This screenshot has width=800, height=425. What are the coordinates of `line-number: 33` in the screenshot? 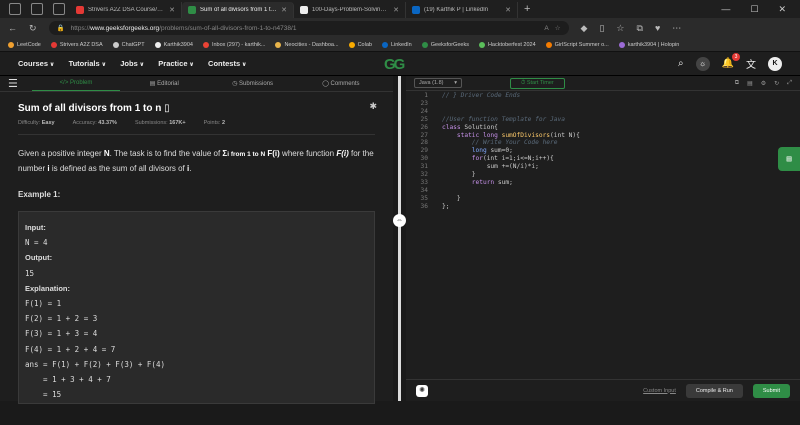 It's located at (424, 182).